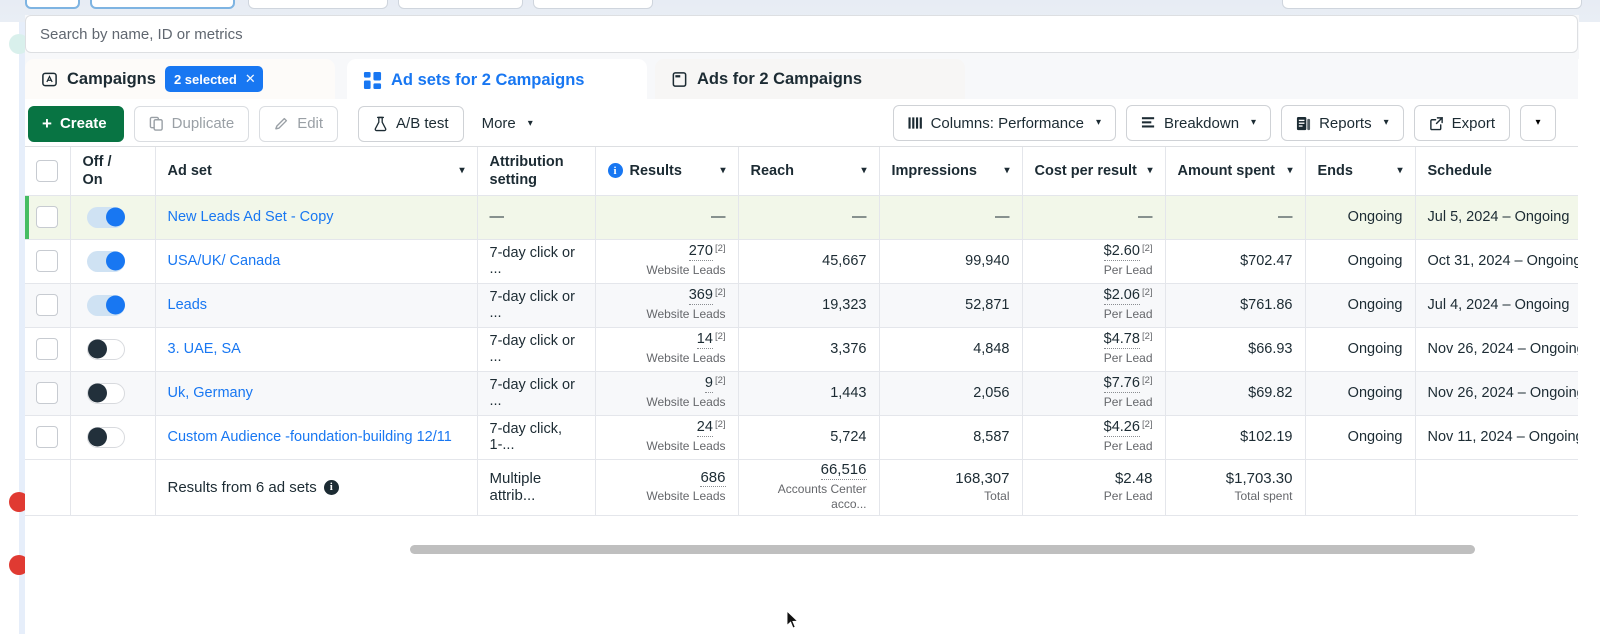 The width and height of the screenshot is (1600, 634). What do you see at coordinates (1496, 305) in the screenshot?
I see `row-schedule-cell: Jul 4, 2024 – Ongoing` at bounding box center [1496, 305].